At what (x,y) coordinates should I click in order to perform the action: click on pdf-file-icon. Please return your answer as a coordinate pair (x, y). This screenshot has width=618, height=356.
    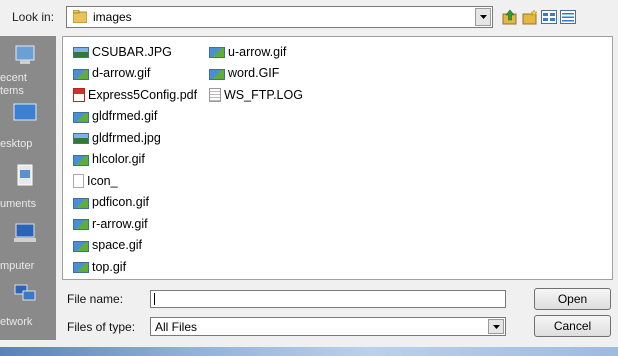
    Looking at the image, I should click on (79, 94).